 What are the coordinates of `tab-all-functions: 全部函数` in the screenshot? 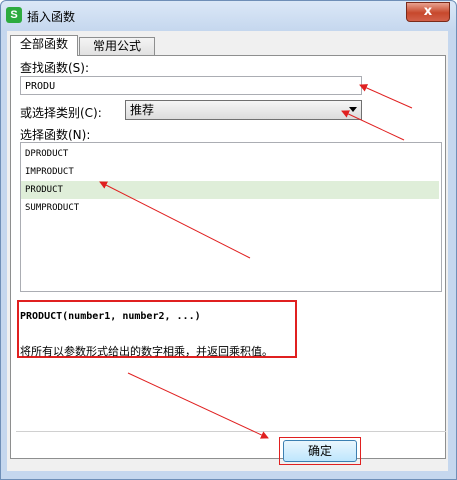 It's located at (44, 45).